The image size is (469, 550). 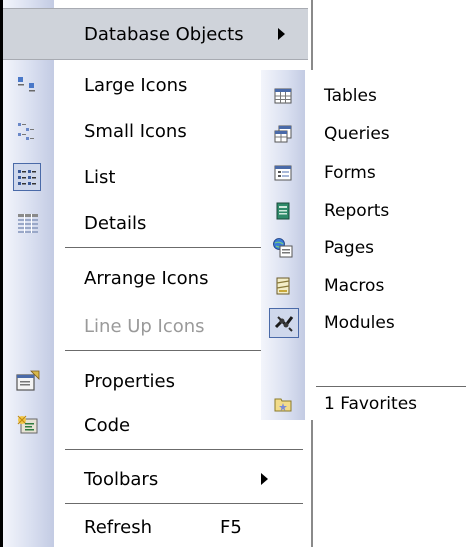 I want to click on list-view-icon, so click(x=27, y=177).